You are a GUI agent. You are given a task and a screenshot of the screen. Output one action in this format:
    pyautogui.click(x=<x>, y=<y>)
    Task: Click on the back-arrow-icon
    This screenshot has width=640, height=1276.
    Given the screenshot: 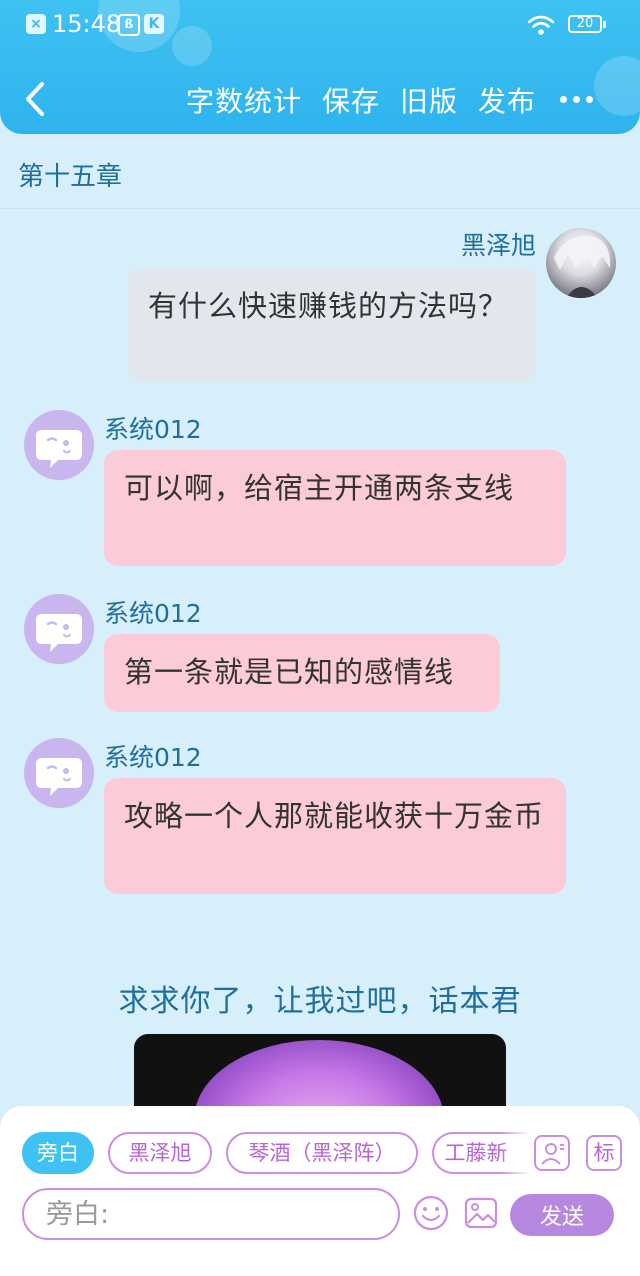 What is the action you would take?
    pyautogui.click(x=36, y=99)
    